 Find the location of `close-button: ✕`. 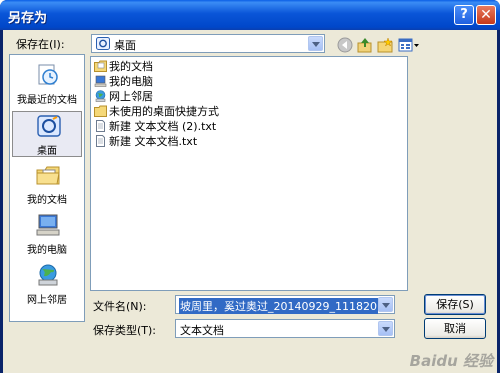

close-button: ✕ is located at coordinates (486, 15).